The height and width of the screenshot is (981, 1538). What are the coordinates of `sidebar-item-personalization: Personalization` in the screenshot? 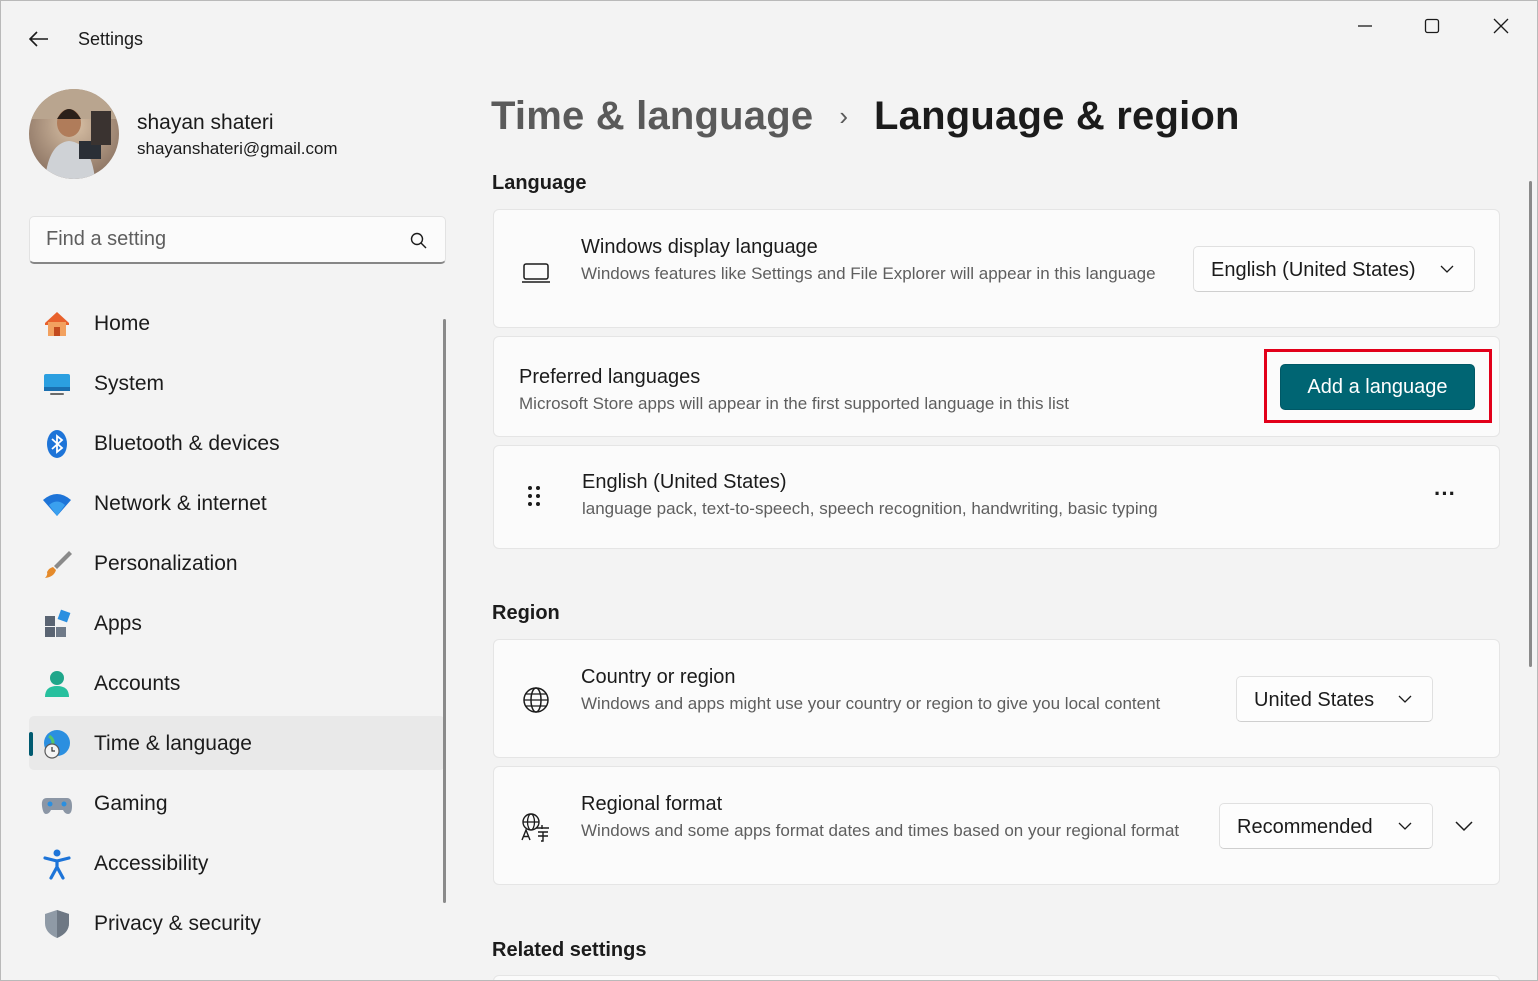 It's located at (237, 563).